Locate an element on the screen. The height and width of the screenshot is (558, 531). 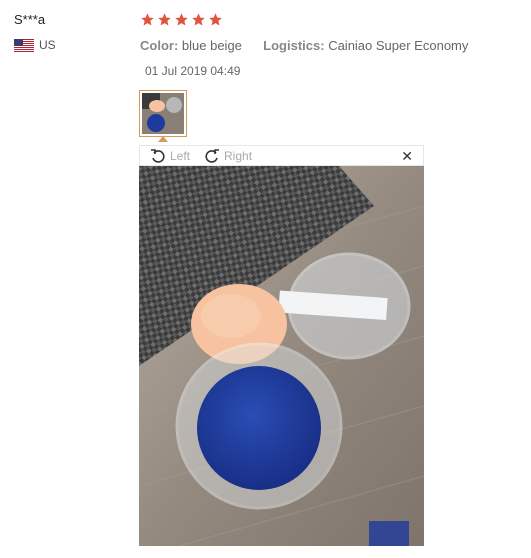
country-code: US is located at coordinates (47, 45).